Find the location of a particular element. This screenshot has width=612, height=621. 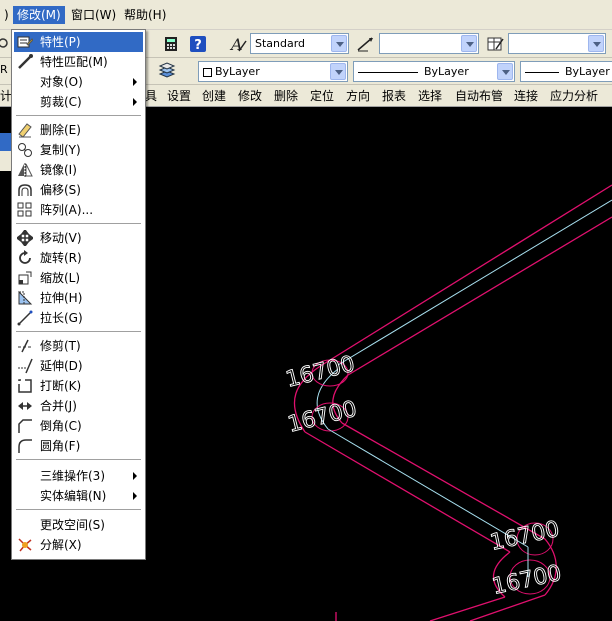

menu-item-erase: 删除(E) is located at coordinates (78, 130).